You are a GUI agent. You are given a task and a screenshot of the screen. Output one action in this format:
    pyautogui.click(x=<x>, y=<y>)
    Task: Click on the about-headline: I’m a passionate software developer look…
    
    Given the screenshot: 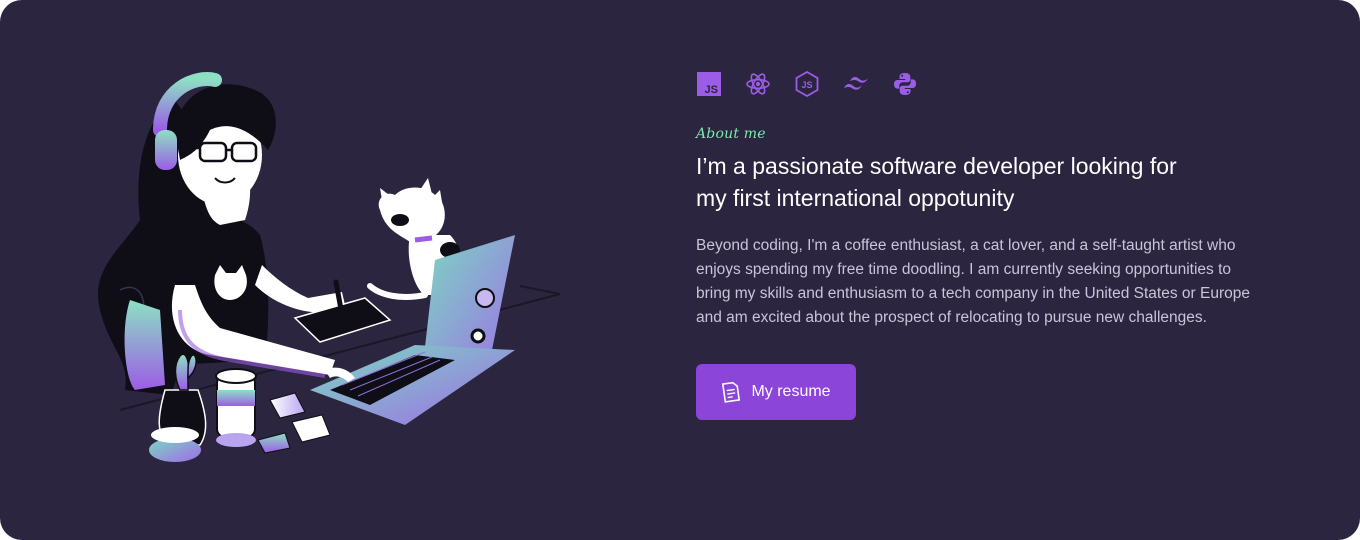 What is the action you would take?
    pyautogui.click(x=966, y=182)
    